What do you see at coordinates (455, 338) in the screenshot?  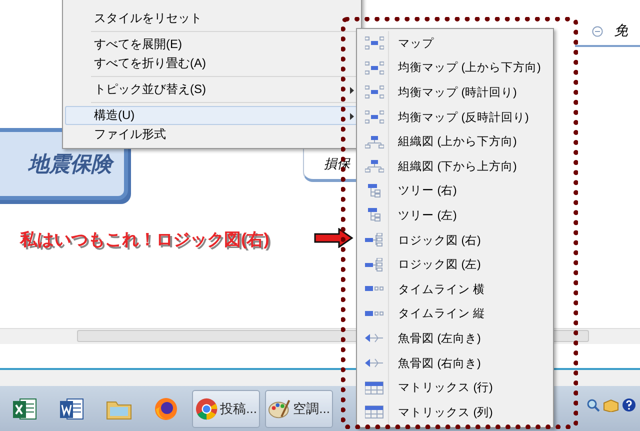 I see `menu-item: 魚骨図 (左向き)` at bounding box center [455, 338].